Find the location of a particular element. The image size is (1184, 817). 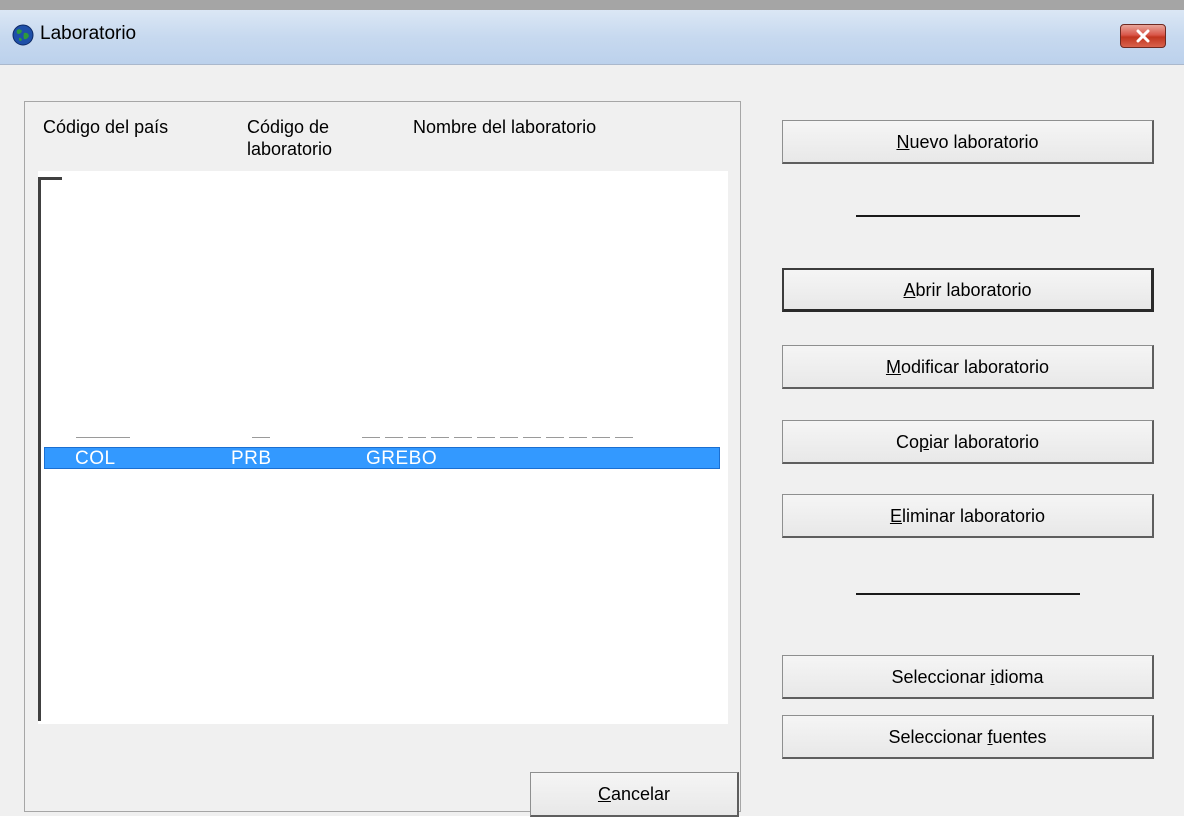

select-fonts-prefix: Seleccionar is located at coordinates (938, 736).